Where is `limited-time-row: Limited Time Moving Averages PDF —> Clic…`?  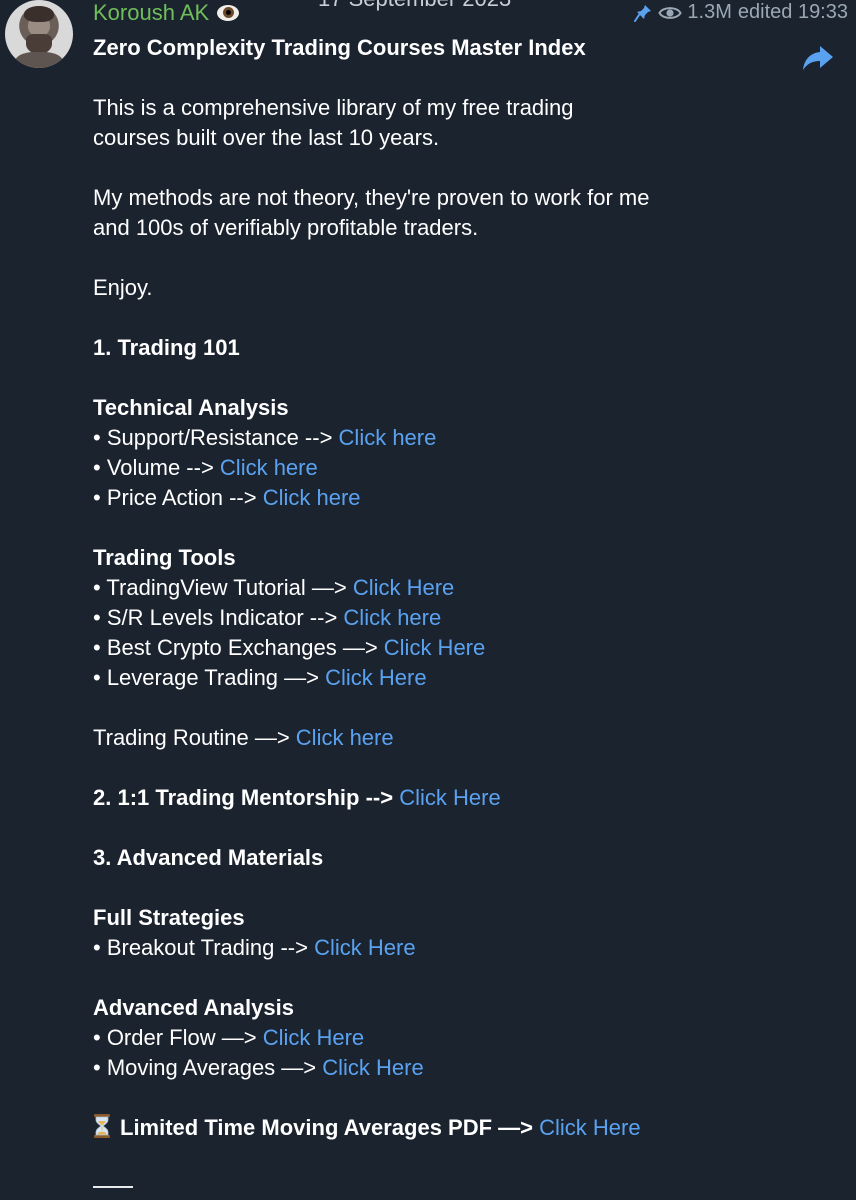 limited-time-row: Limited Time Moving Averages PDF —> Clic… is located at coordinates (463, 1128).